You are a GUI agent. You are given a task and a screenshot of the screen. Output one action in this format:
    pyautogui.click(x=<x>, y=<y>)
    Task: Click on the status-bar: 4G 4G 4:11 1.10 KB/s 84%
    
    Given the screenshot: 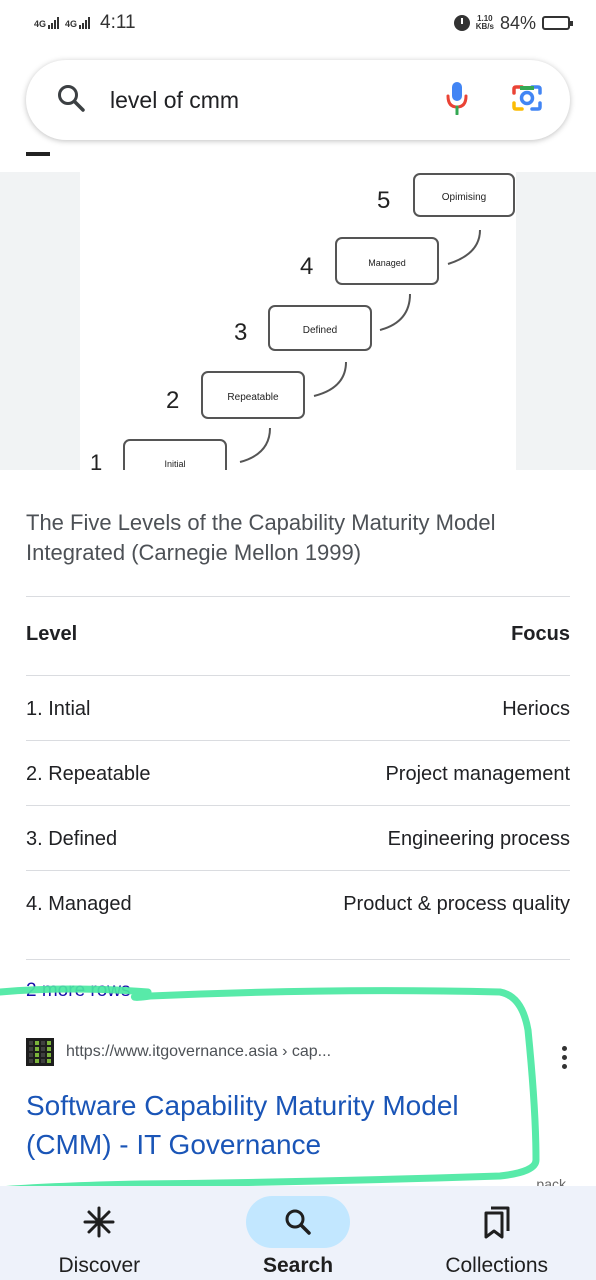 What is the action you would take?
    pyautogui.click(x=298, y=23)
    